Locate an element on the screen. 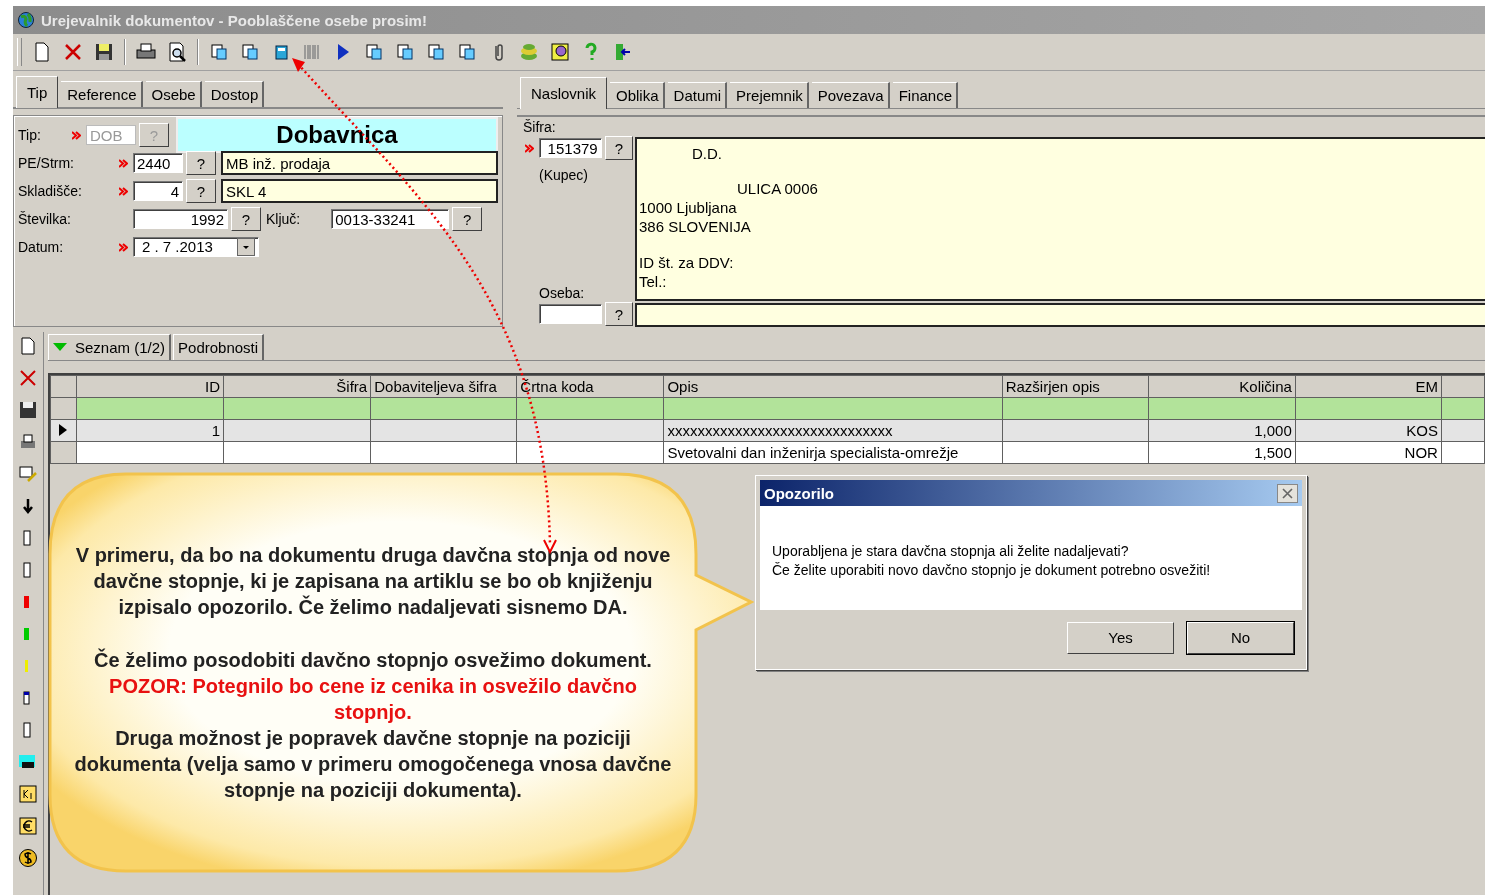 This screenshot has width=1485, height=895. column-header: ID is located at coordinates (150, 386).